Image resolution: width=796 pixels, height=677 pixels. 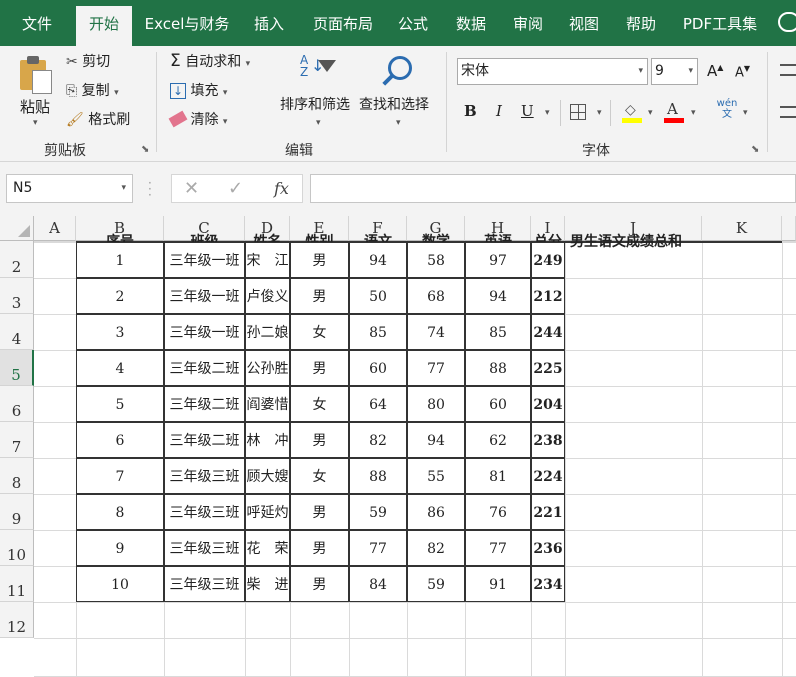 I want to click on font-color-dropdown-icon: ▾, so click(x=693, y=113).